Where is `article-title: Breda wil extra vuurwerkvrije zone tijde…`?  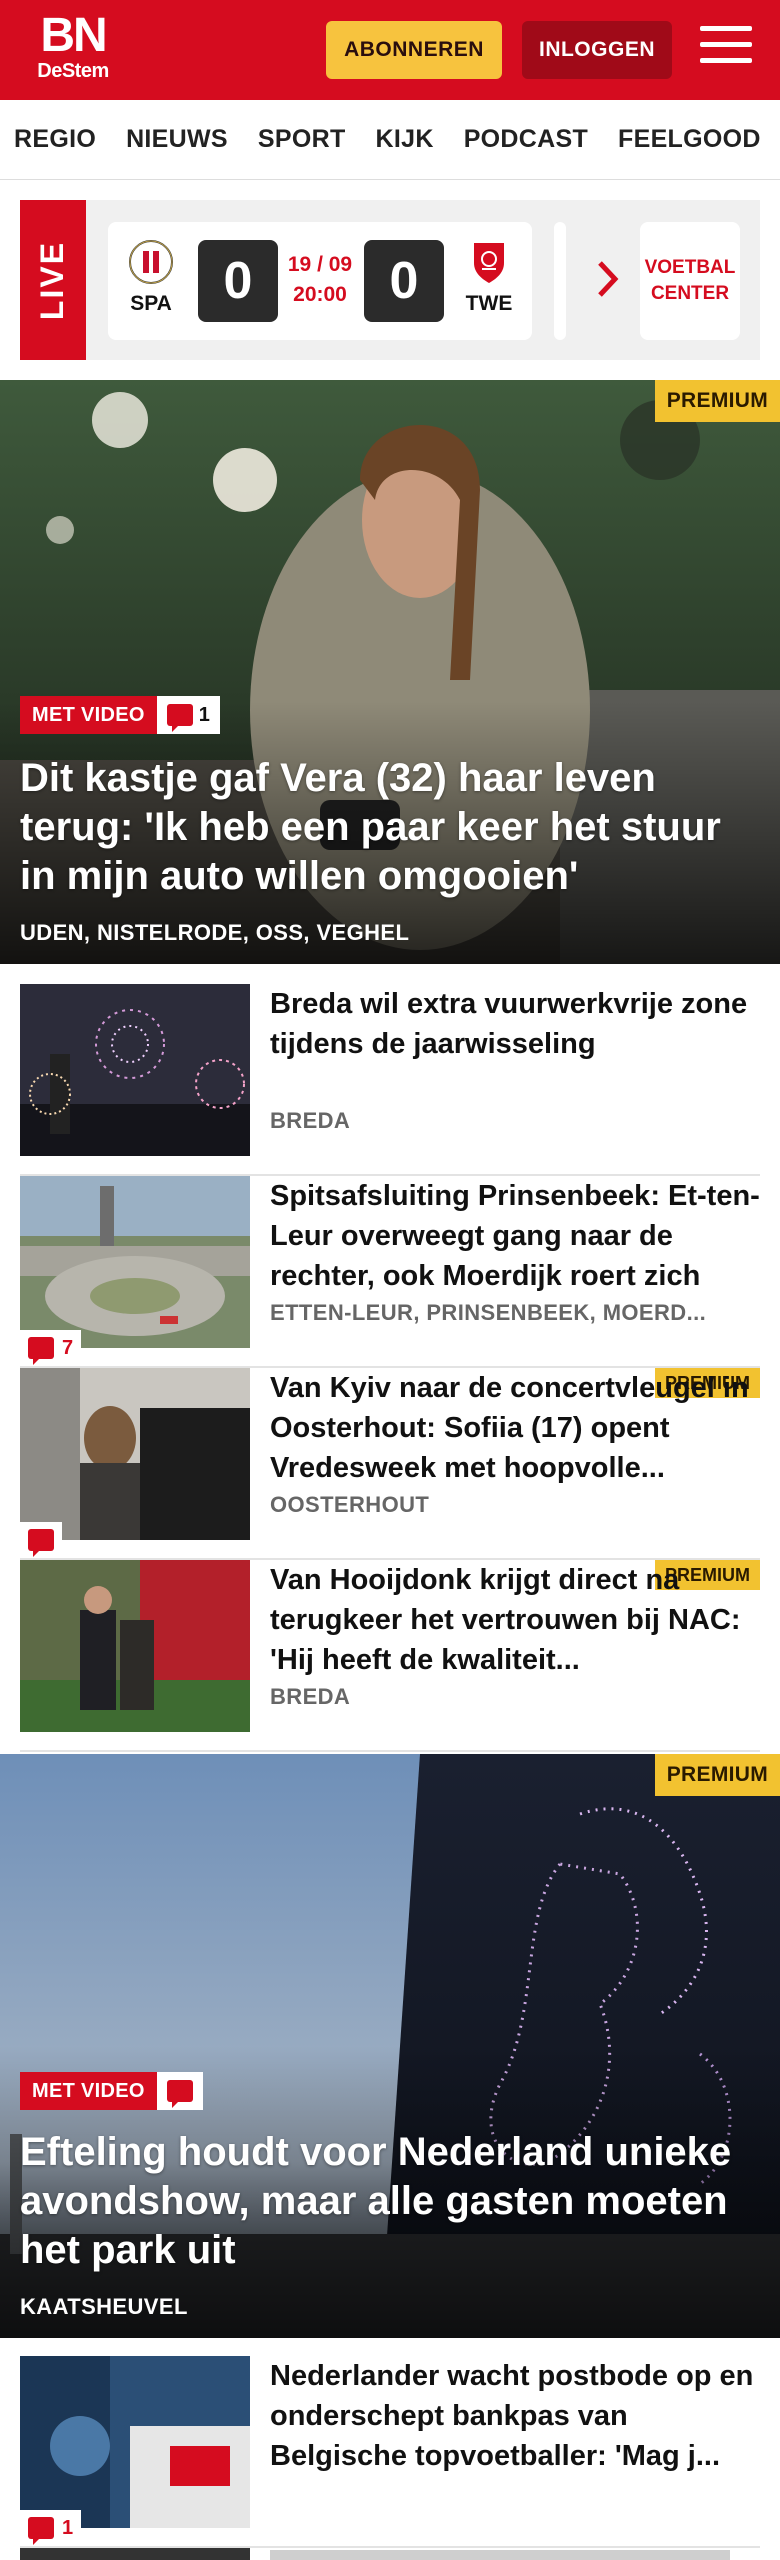
article-title: Breda wil extra vuurwerkvrije zone tijde… is located at coordinates (515, 1024).